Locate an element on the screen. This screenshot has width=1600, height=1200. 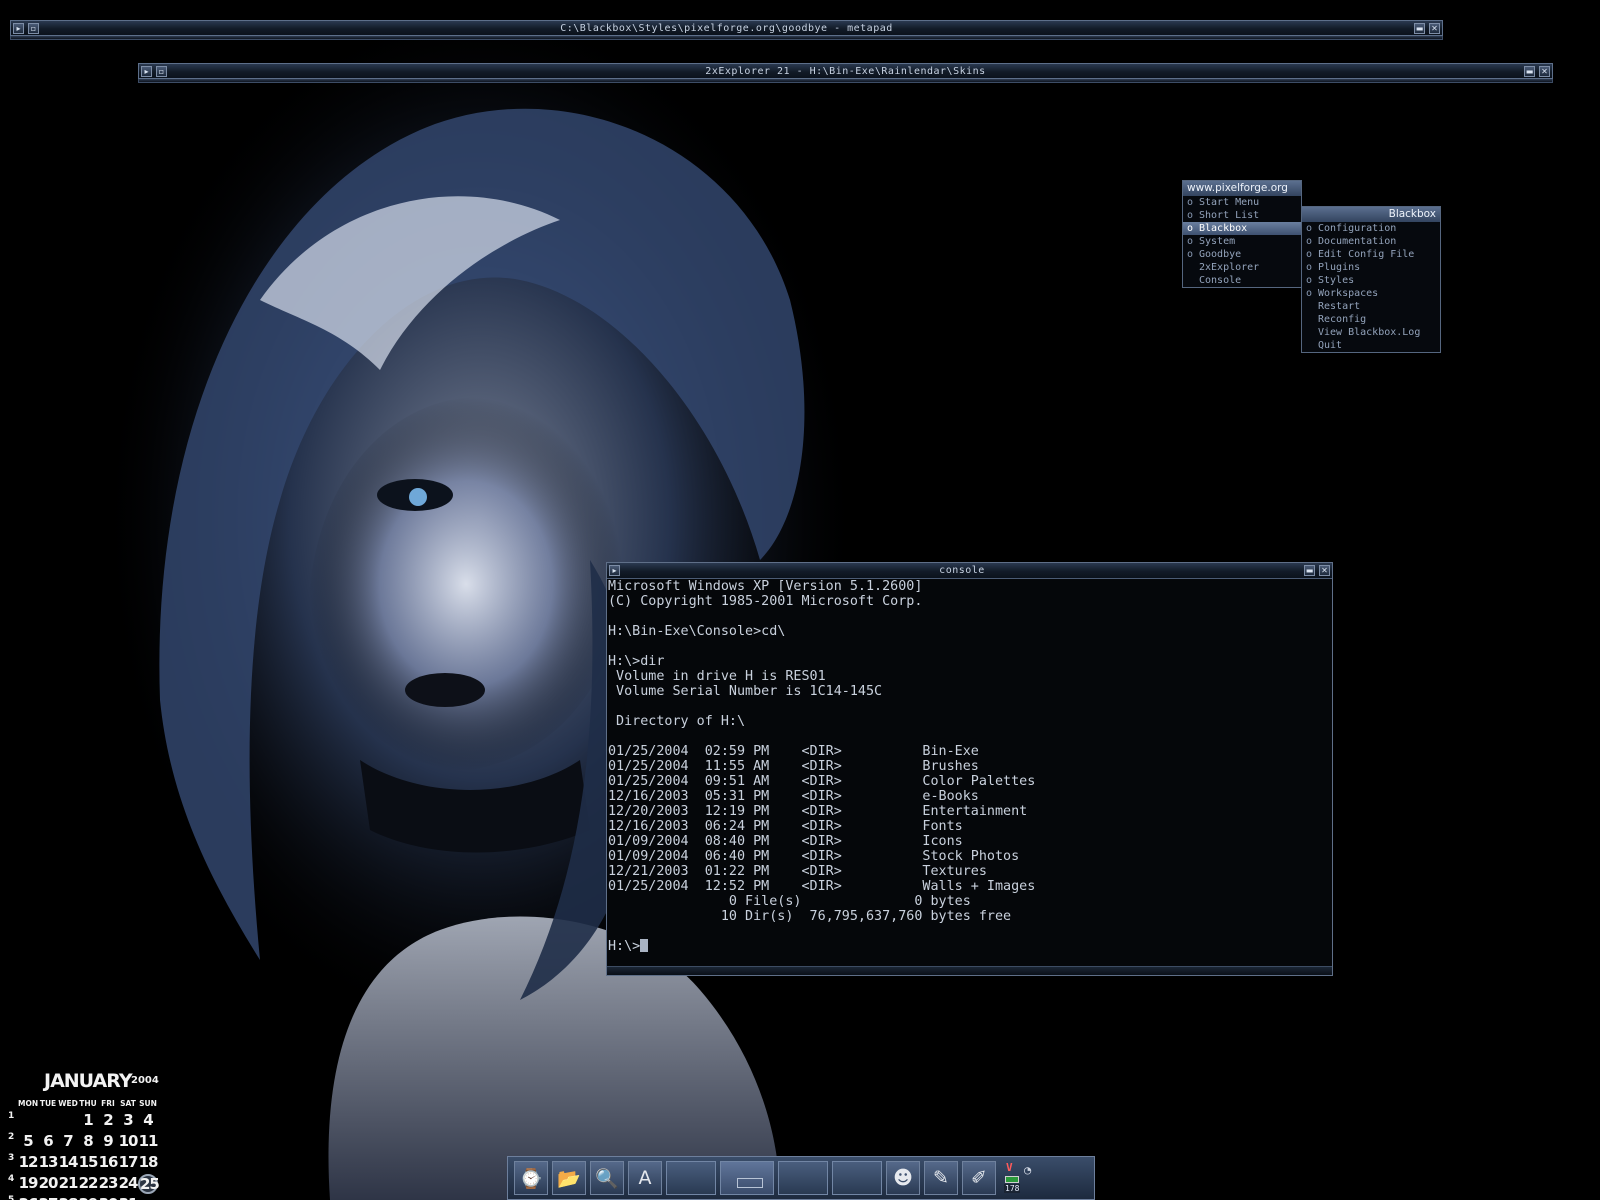
menu-item: o Styles is located at coordinates (1371, 280).